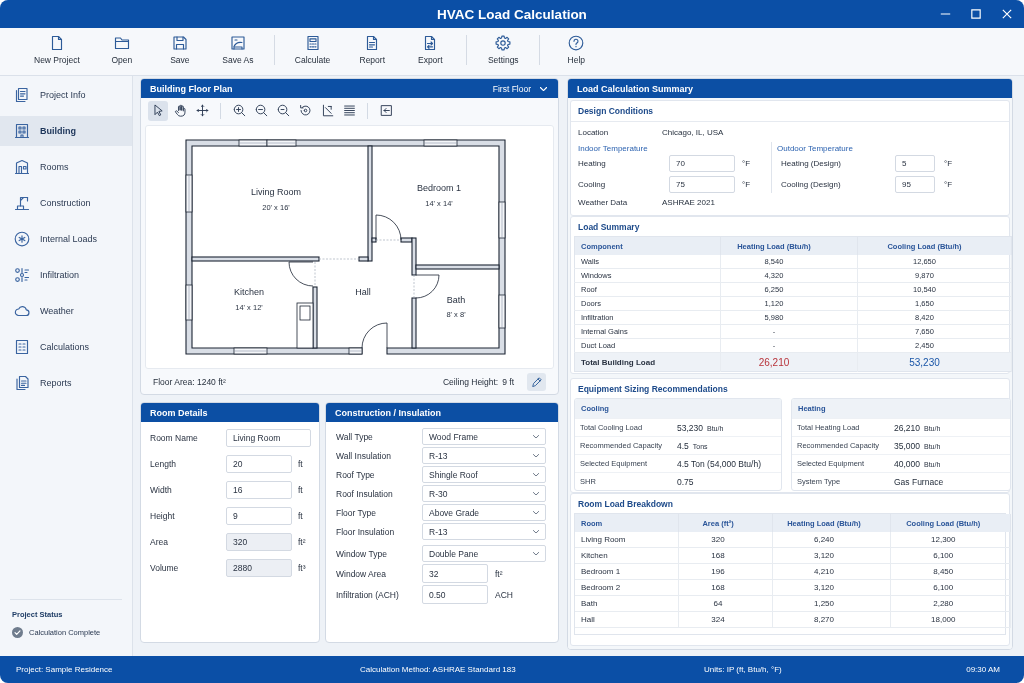 This screenshot has height=683, width=1024. Describe the element at coordinates (121, 42) in the screenshot. I see `folder-icon` at that location.